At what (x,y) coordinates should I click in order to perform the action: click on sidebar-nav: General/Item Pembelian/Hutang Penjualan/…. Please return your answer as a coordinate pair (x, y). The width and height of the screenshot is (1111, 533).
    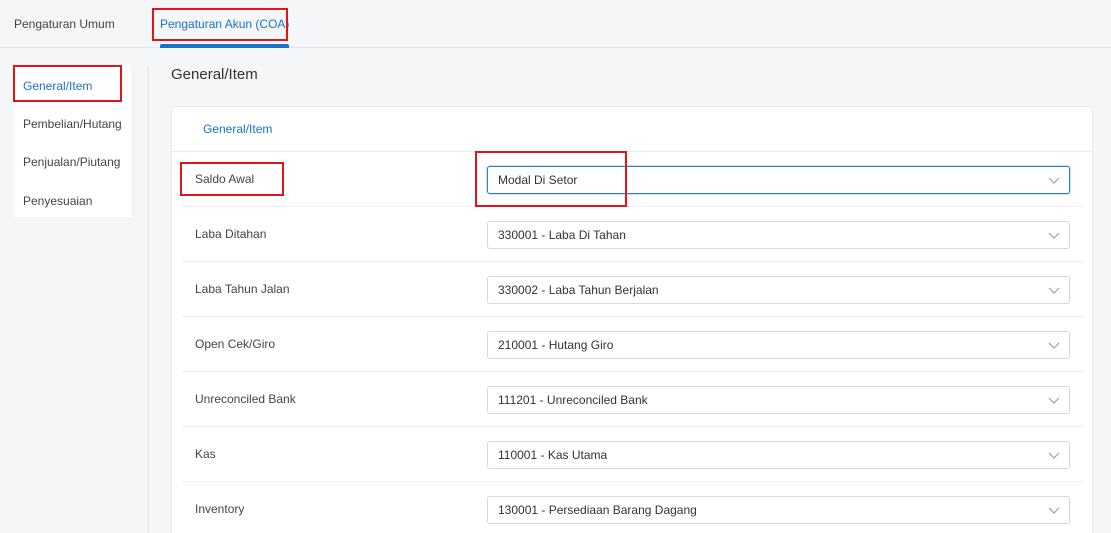
    Looking at the image, I should click on (72, 141).